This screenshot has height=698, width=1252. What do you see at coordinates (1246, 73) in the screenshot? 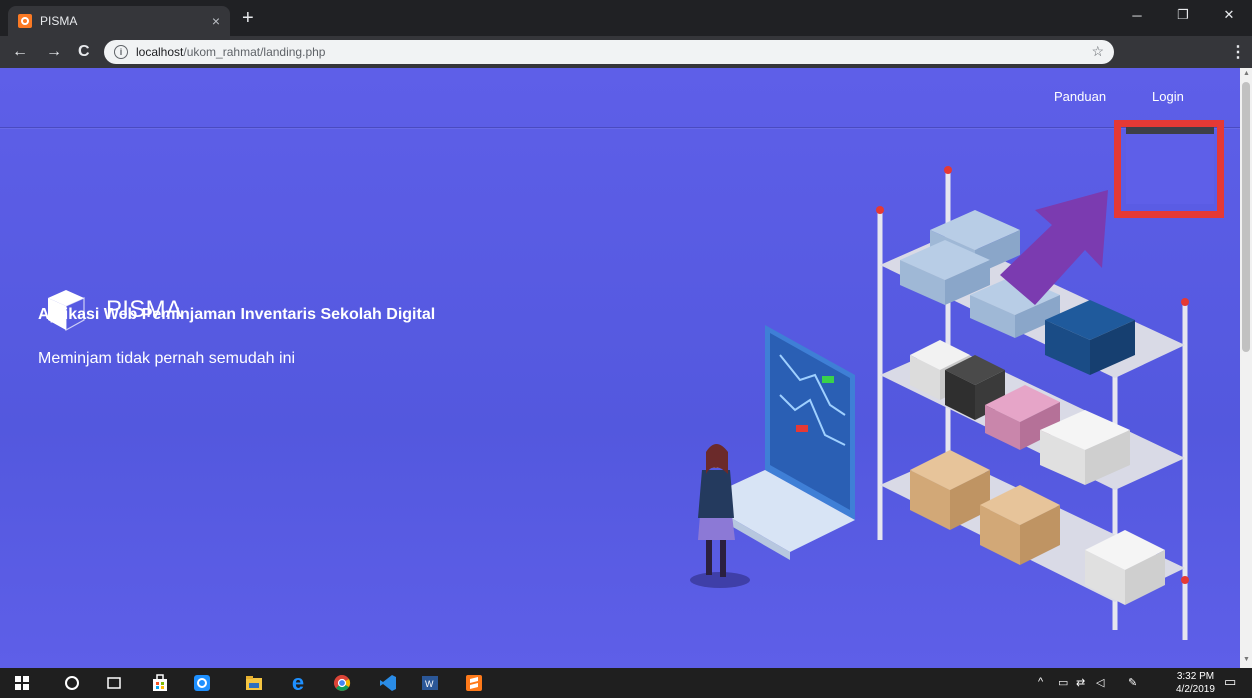
I see `scroll-up-icon: ▲` at bounding box center [1246, 73].